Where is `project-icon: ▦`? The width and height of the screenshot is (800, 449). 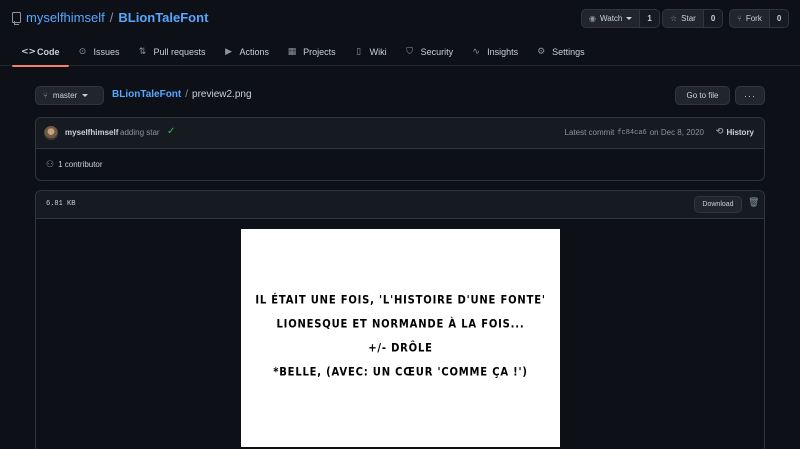 project-icon: ▦ is located at coordinates (292, 52).